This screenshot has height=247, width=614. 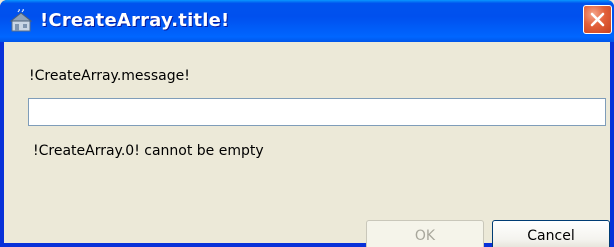 What do you see at coordinates (317, 112) in the screenshot?
I see `array-name-input` at bounding box center [317, 112].